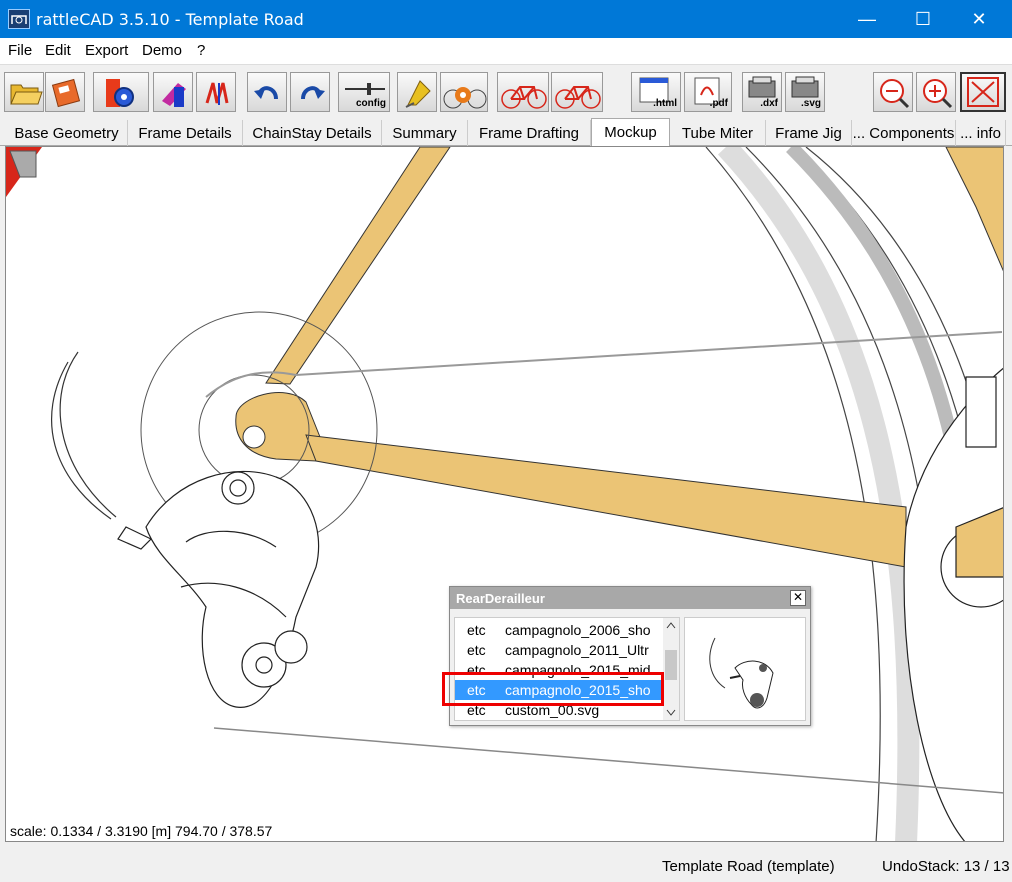  What do you see at coordinates (524, 97) in the screenshot?
I see `bike-red-icon` at bounding box center [524, 97].